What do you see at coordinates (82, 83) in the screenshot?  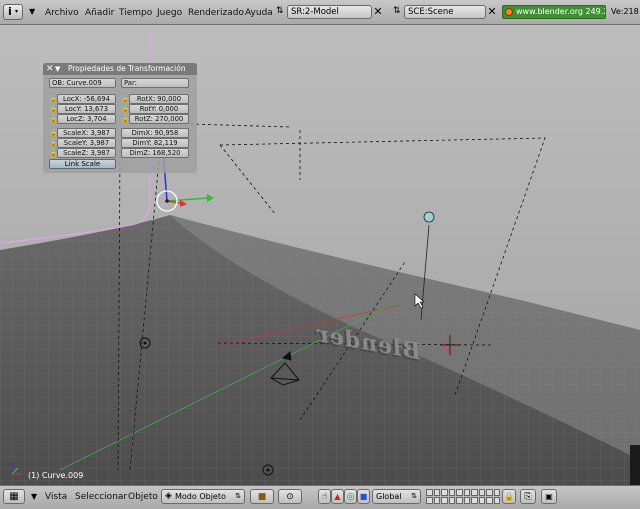 I see `object-name-field: OB: Curve.009` at bounding box center [82, 83].